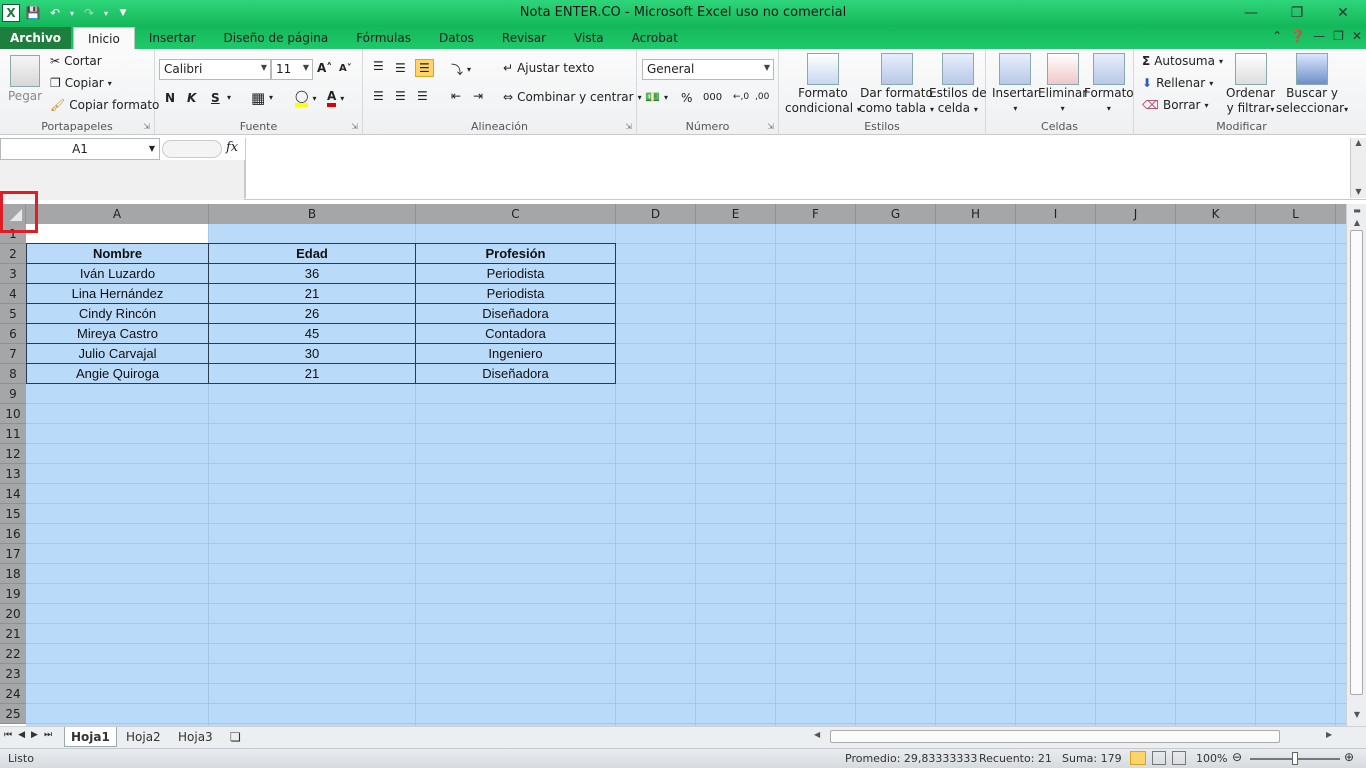  I want to click on copy-button: ❐ Copiar ▾, so click(81, 83).